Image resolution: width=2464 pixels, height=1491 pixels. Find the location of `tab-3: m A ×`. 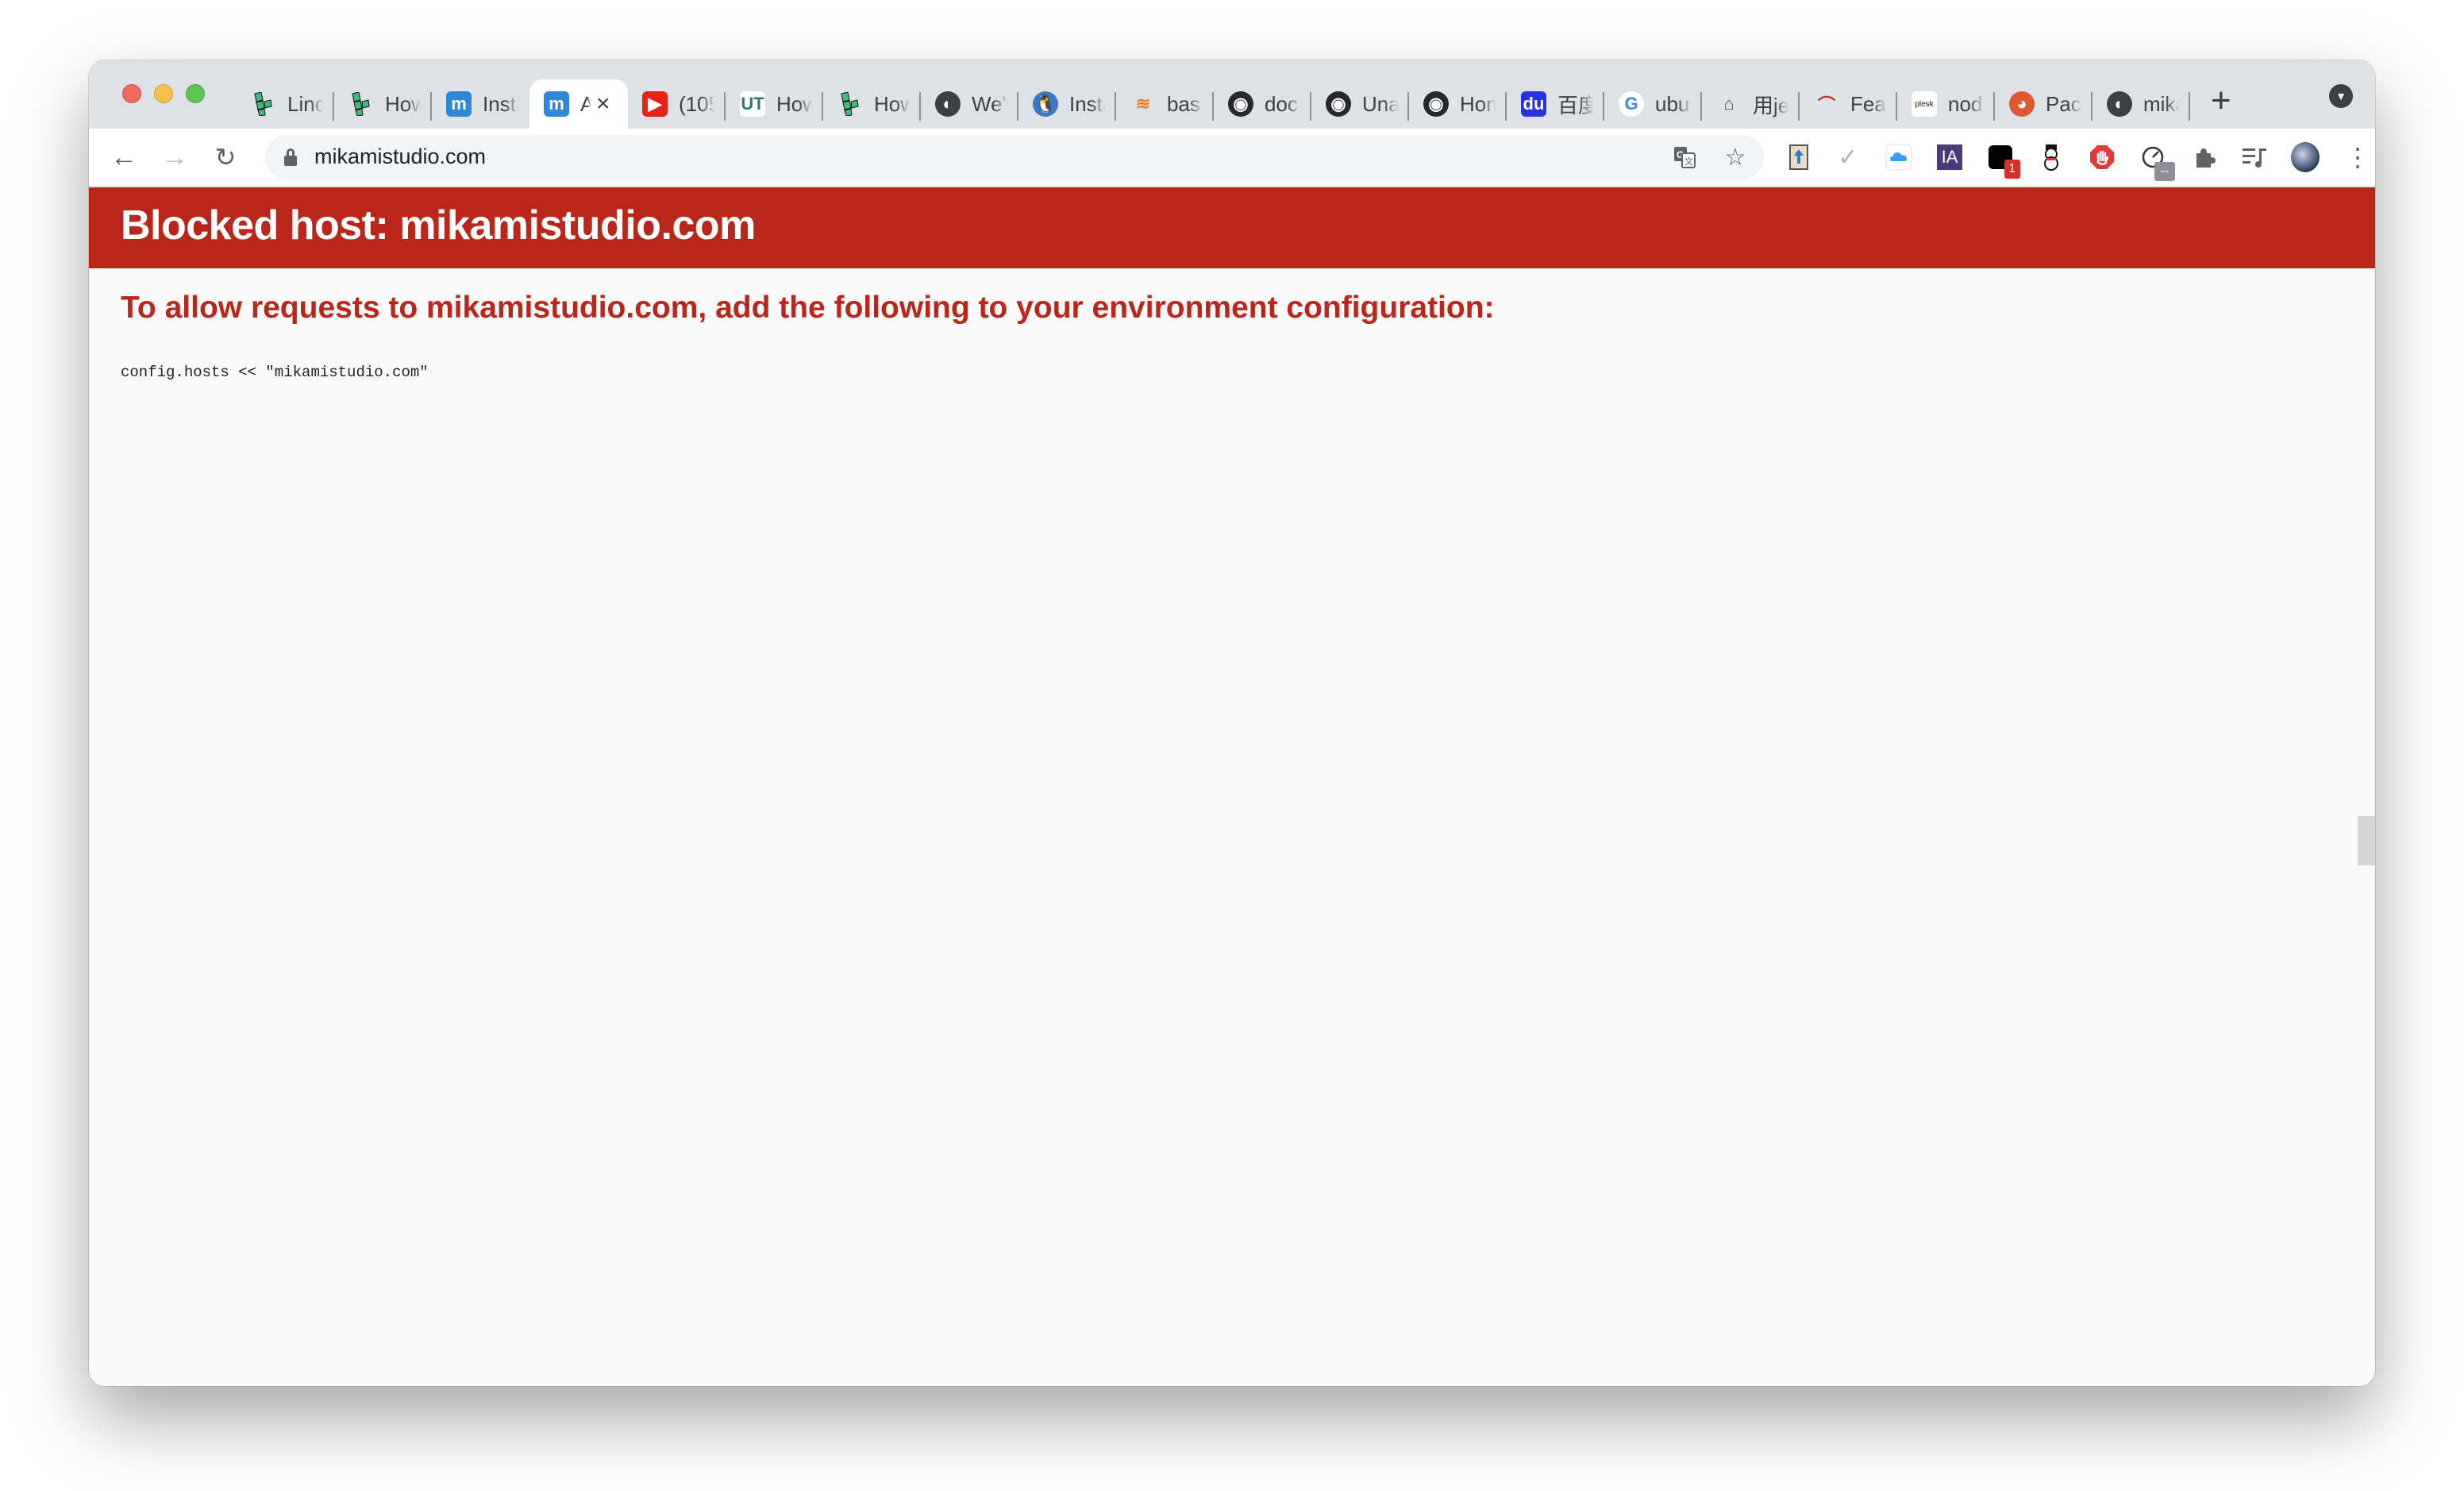

tab-3: m A × is located at coordinates (578, 104).